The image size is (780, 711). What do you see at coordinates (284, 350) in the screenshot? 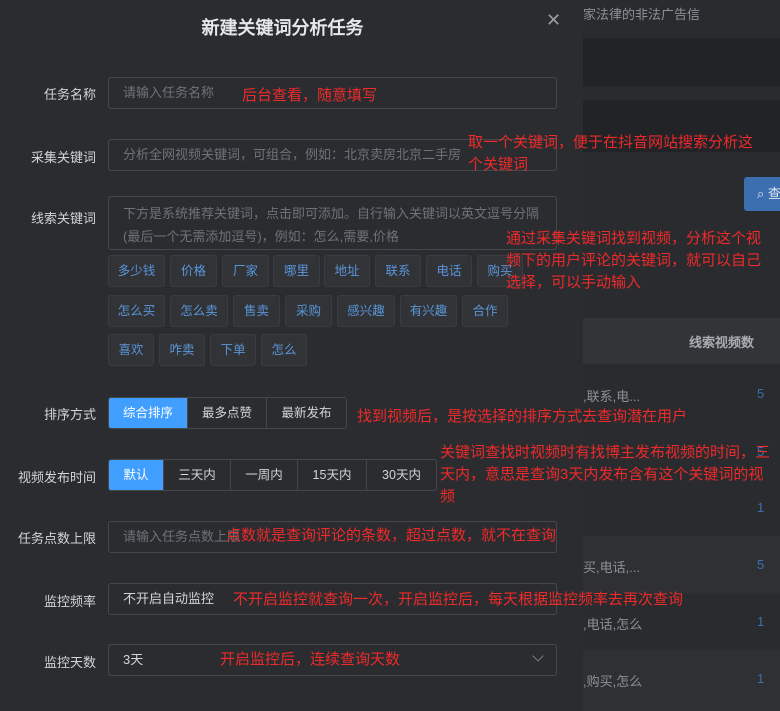
I see `keyword-tag: 怎么` at bounding box center [284, 350].